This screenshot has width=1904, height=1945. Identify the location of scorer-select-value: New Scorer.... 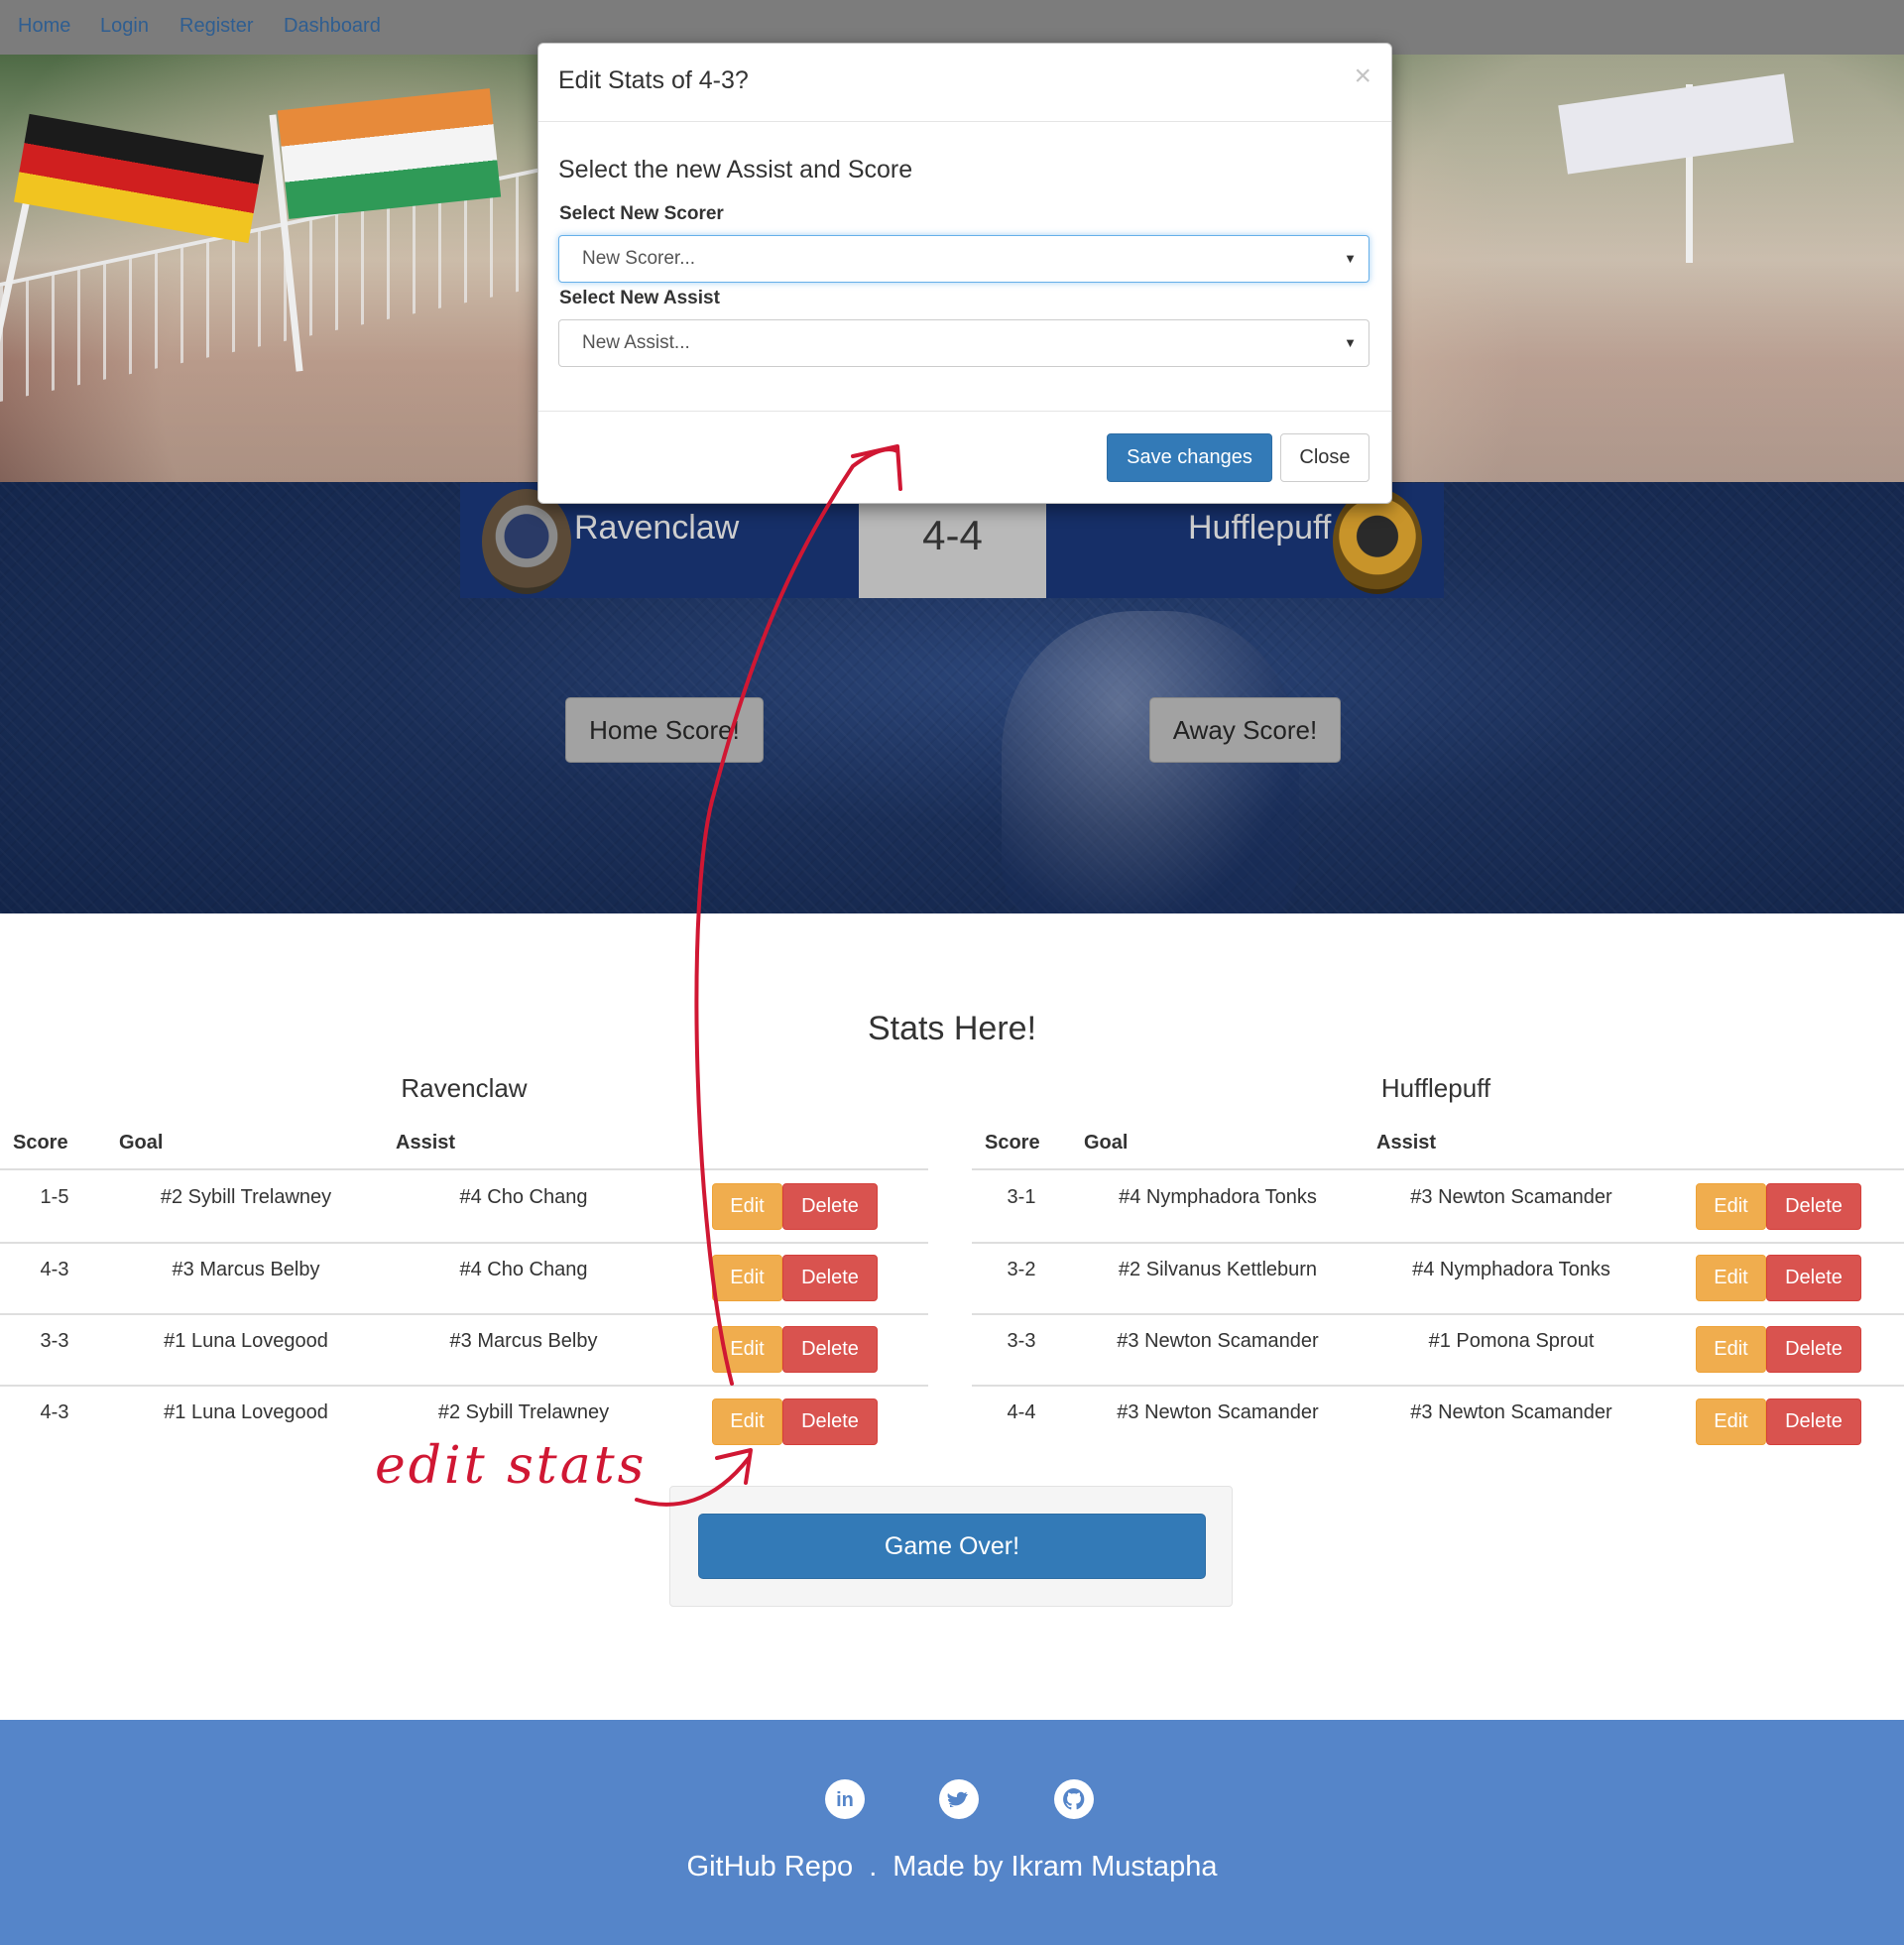
(639, 258).